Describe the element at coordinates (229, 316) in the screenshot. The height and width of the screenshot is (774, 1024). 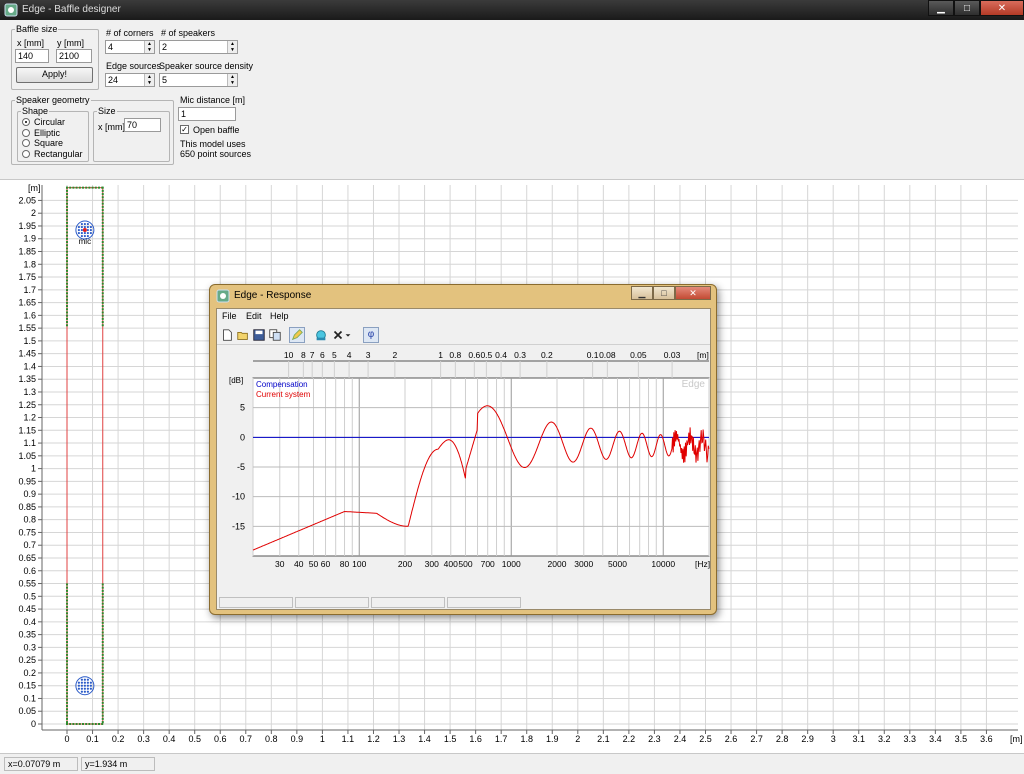
I see `menu-file: File` at that location.